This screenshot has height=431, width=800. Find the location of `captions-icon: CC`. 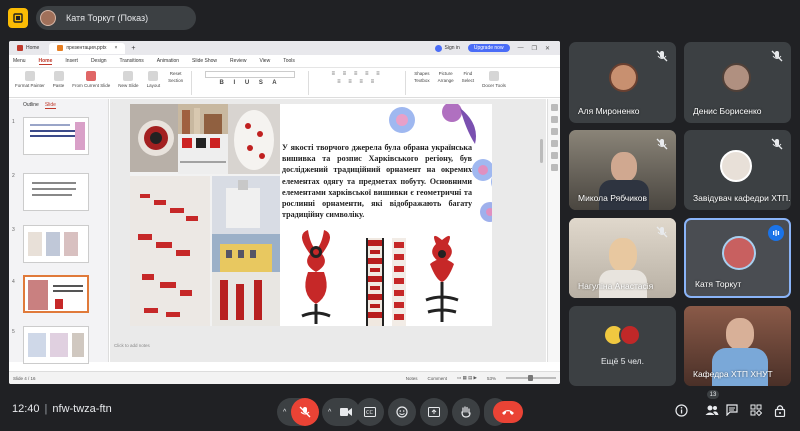

captions-icon: CC is located at coordinates (370, 412).